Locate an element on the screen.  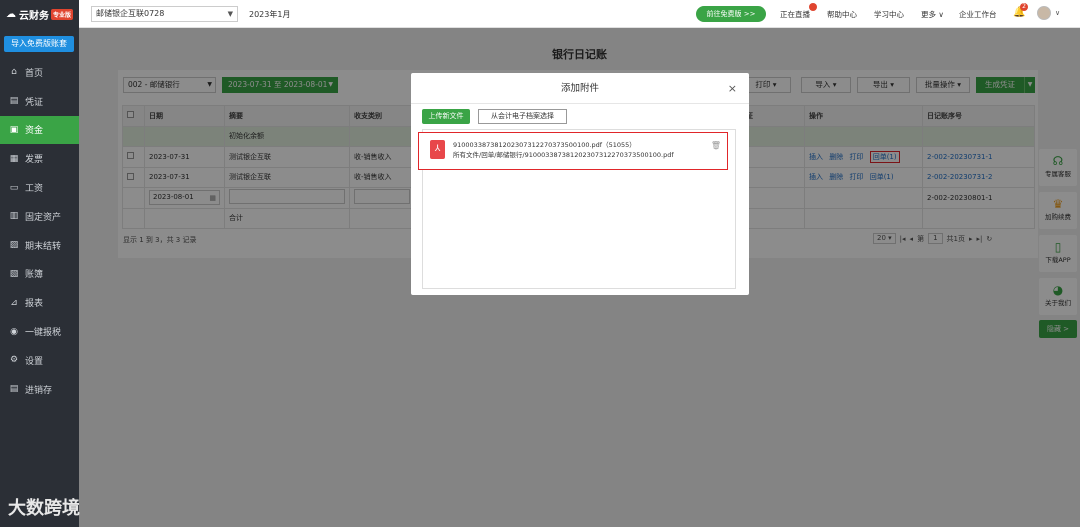
sidebar-item-2: ▣ 资金 is located at coordinates (39, 130).